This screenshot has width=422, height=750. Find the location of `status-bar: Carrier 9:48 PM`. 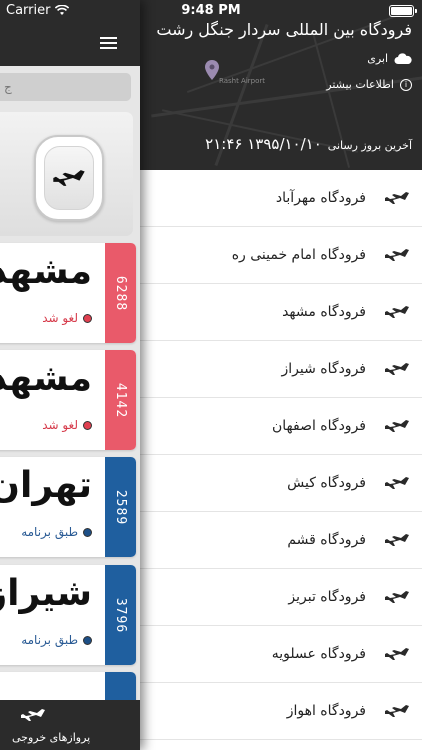

status-bar: Carrier 9:48 PM is located at coordinates (211, 11).